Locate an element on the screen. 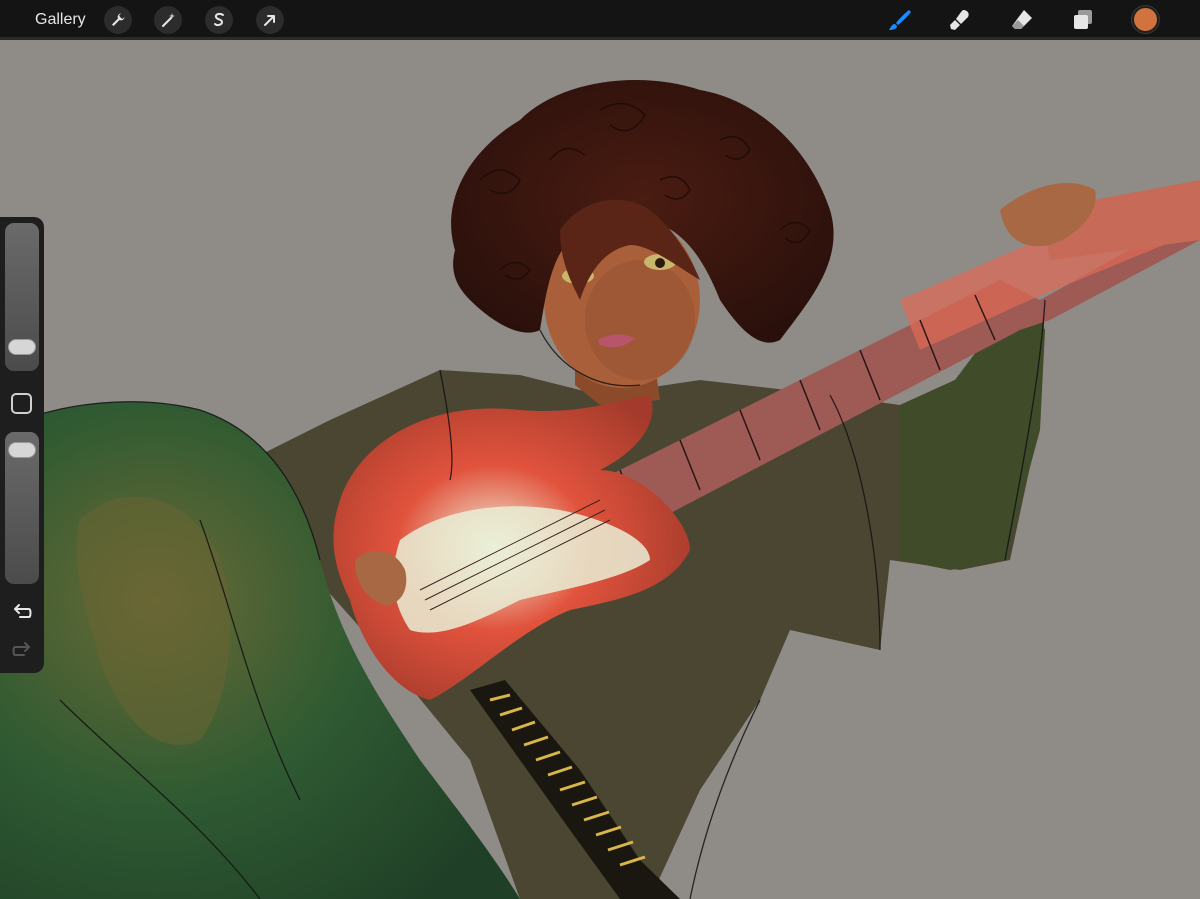 The width and height of the screenshot is (1200, 899). selection-button is located at coordinates (219, 20).